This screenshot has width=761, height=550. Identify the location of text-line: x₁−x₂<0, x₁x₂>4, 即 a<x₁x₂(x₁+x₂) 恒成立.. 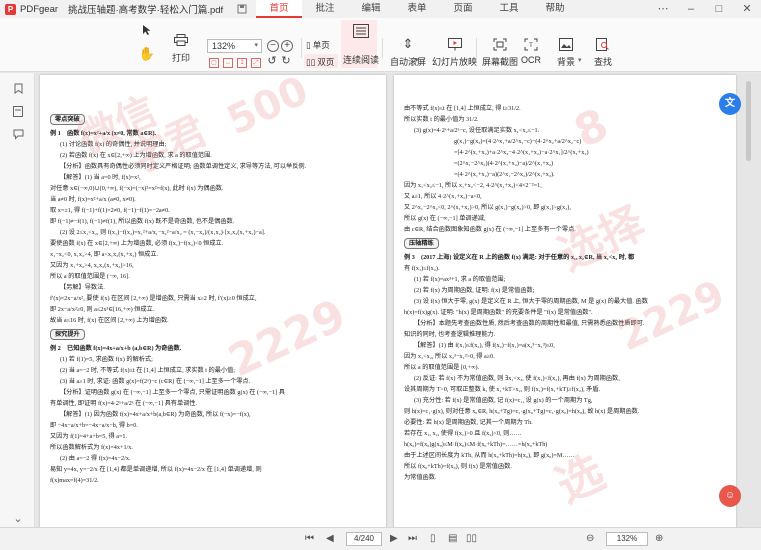
(104, 254).